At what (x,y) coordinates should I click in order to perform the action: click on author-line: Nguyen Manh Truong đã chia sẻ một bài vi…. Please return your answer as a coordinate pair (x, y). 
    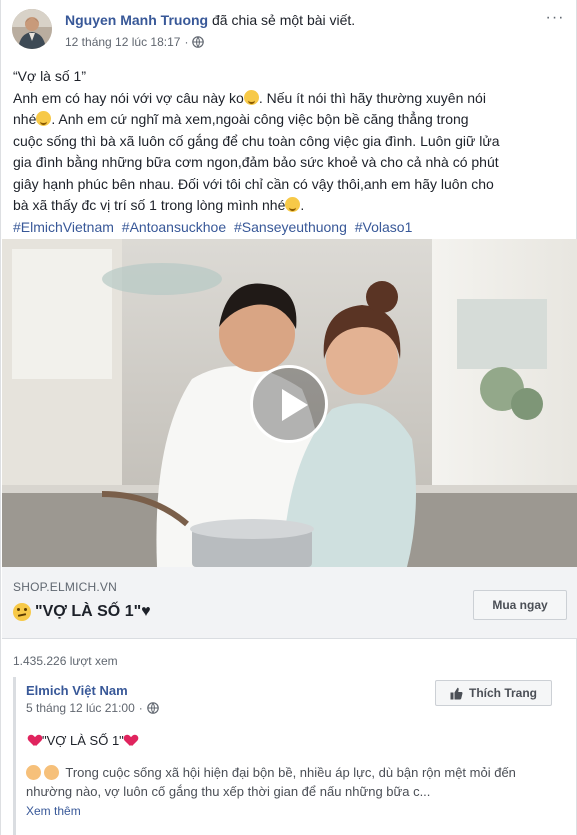
    Looking at the image, I should click on (210, 20).